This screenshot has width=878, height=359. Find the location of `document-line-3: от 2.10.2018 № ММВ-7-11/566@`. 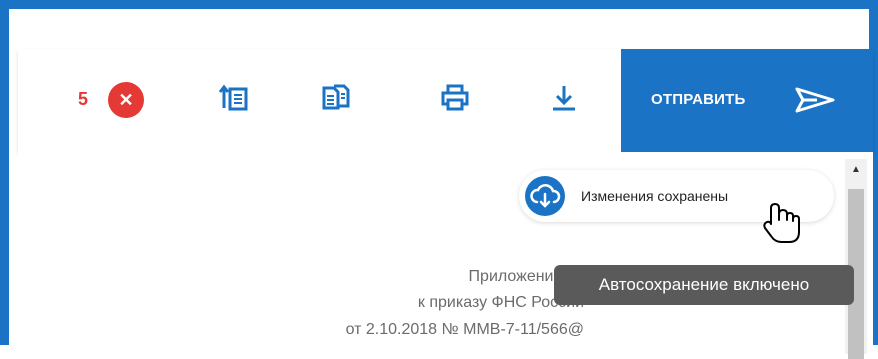

document-line-3: от 2.10.2018 № ММВ-7-11/566@ is located at coordinates (464, 329).